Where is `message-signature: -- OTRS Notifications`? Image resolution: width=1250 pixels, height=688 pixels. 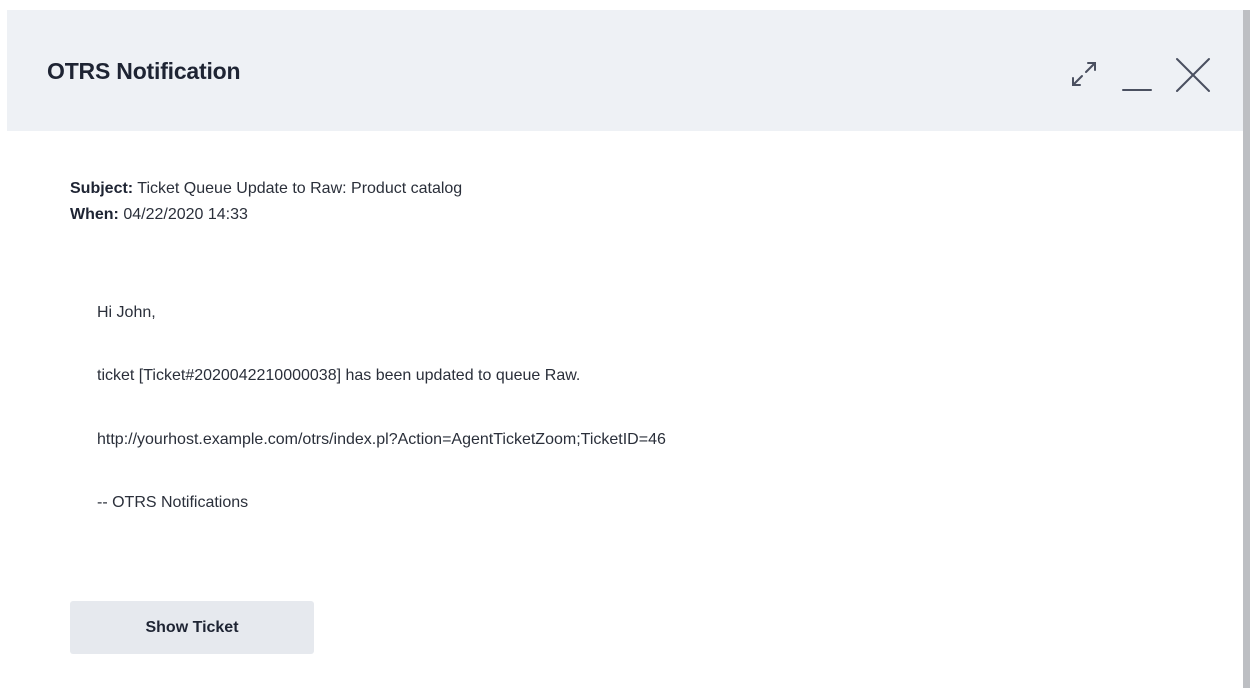
message-signature: -- OTRS Notifications is located at coordinates (173, 502).